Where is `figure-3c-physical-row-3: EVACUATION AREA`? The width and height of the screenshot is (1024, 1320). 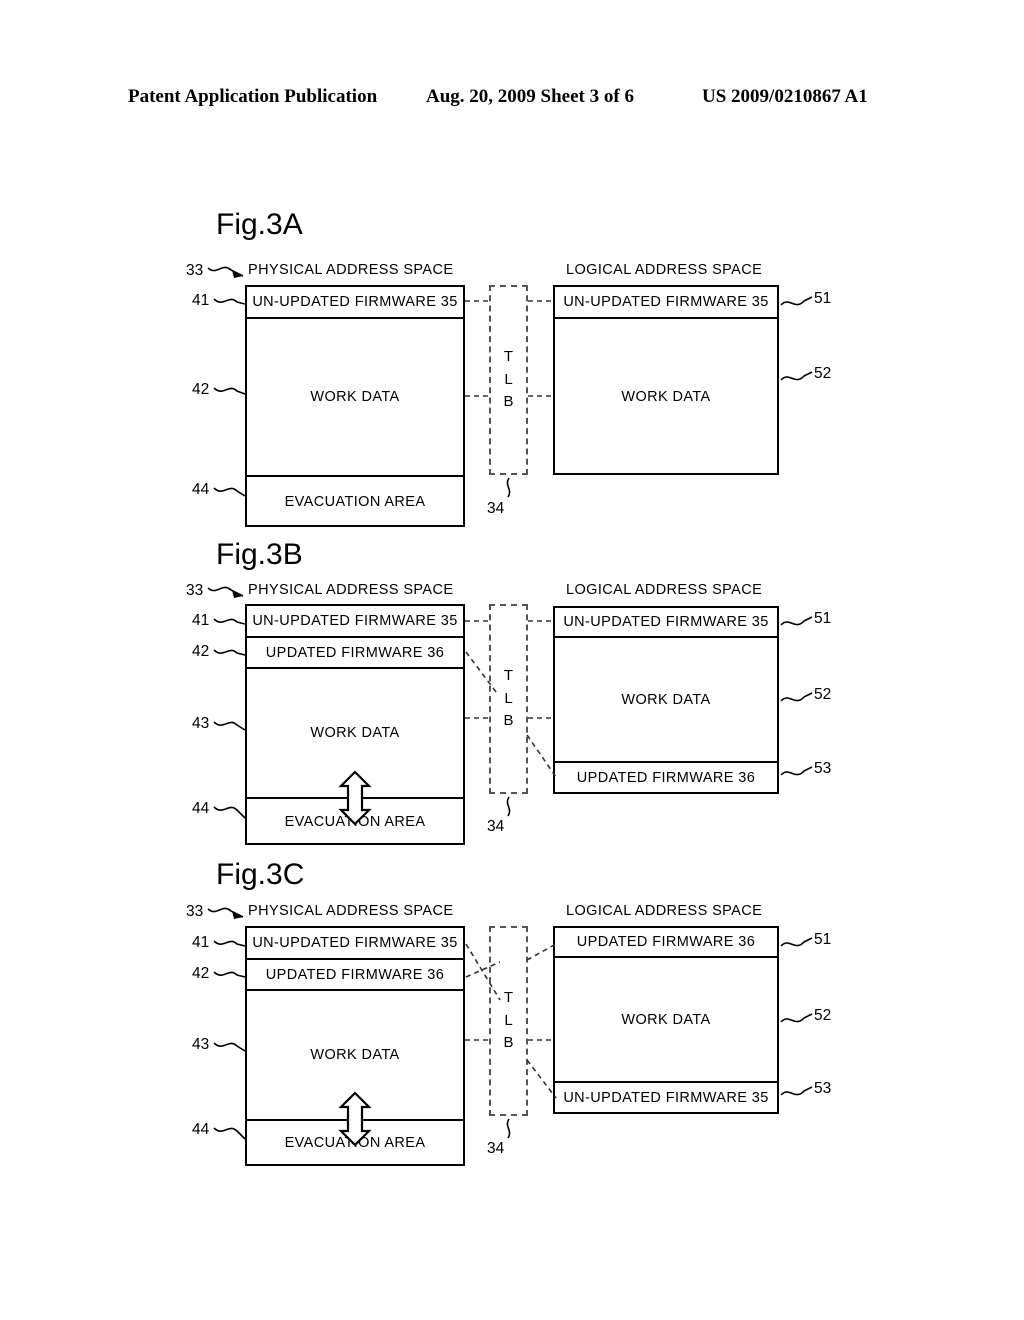
figure-3c-physical-row-3: EVACUATION AREA is located at coordinates (355, 1143).